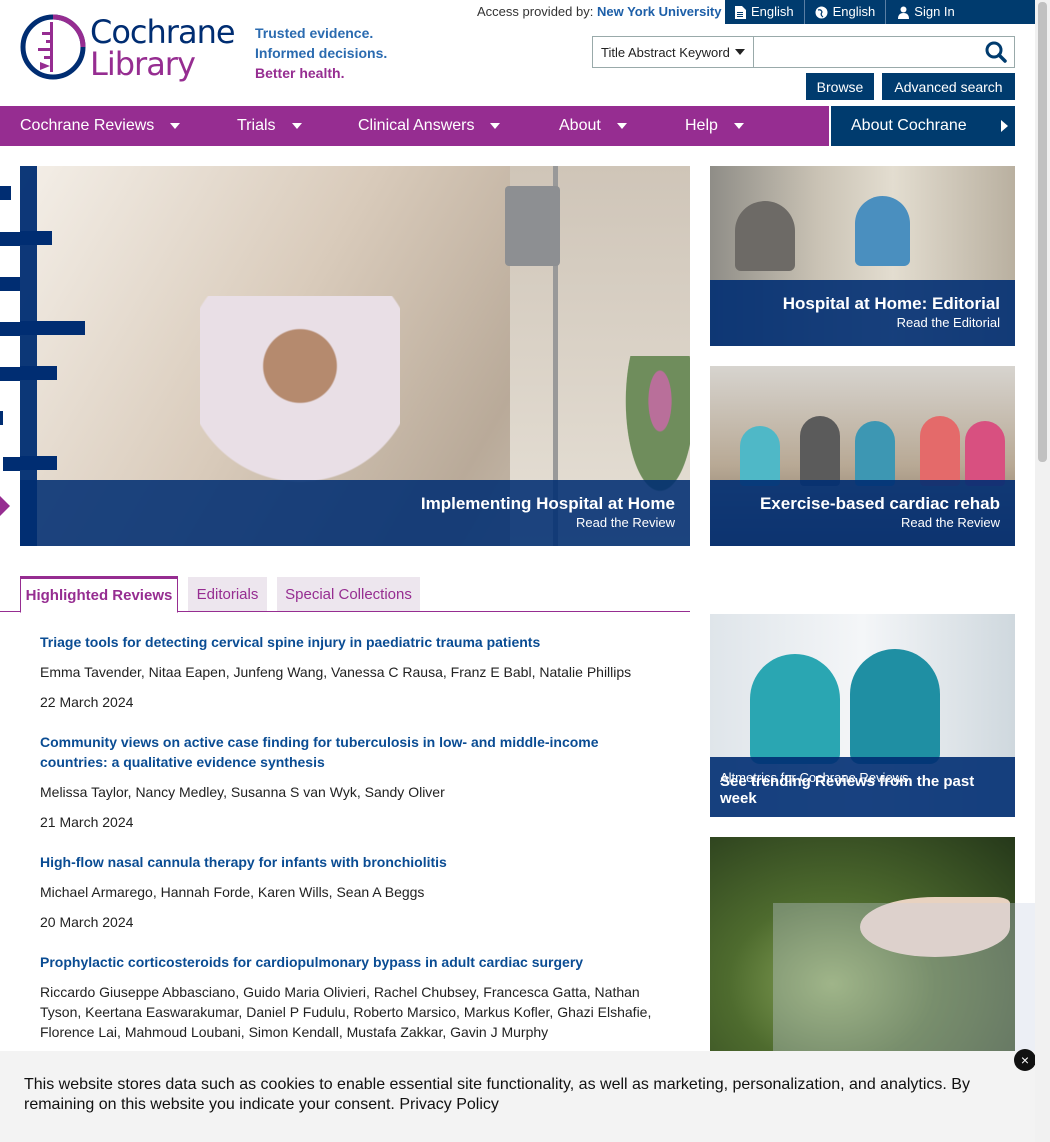 The height and width of the screenshot is (1142, 1050). What do you see at coordinates (256, 125) in the screenshot?
I see `nav-label: Trials` at bounding box center [256, 125].